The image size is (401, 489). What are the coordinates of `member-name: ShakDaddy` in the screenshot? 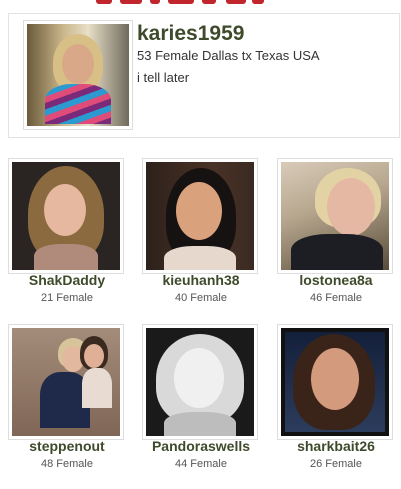 It's located at (67, 280).